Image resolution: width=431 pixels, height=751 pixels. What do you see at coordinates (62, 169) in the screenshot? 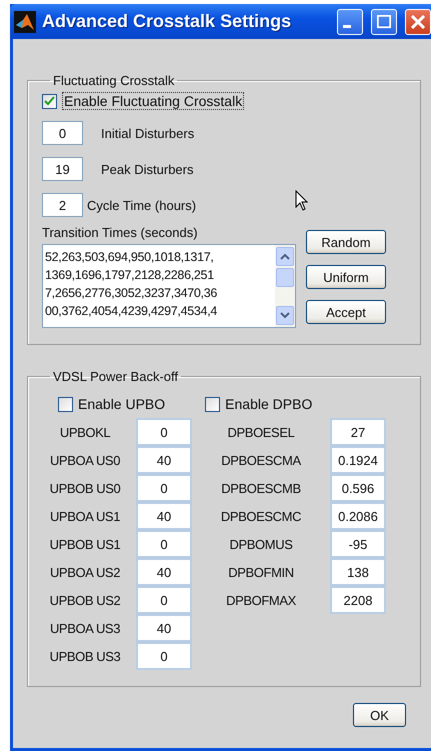
I see `input-field: 19` at bounding box center [62, 169].